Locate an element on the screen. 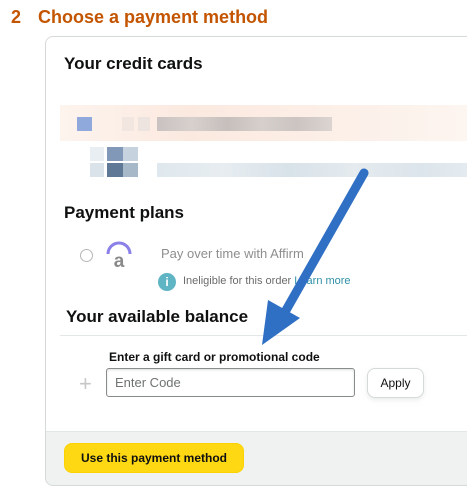 The width and height of the screenshot is (467, 495). gift-card-label: Enter a gift card or promotional code is located at coordinates (214, 357).